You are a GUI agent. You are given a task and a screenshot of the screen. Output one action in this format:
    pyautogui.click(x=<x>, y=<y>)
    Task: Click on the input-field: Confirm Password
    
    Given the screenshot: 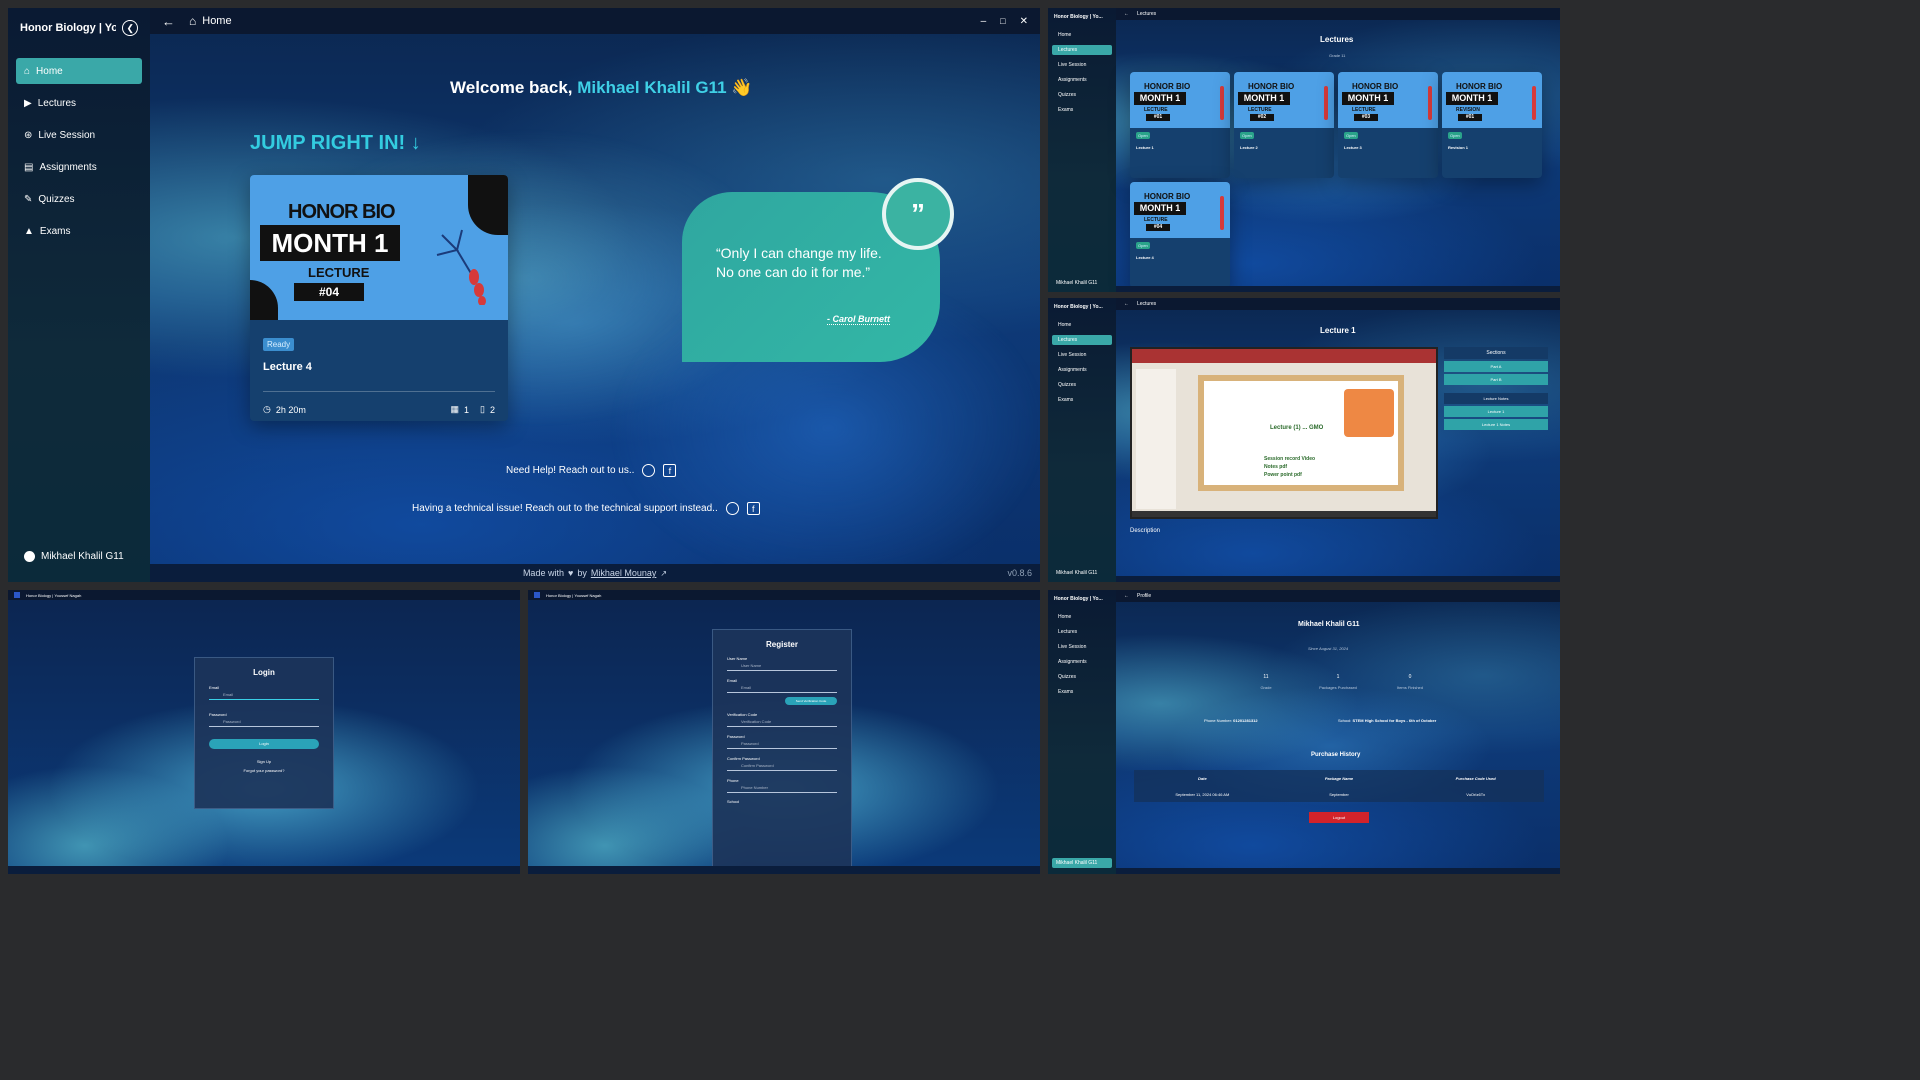 What is the action you would take?
    pyautogui.click(x=782, y=766)
    